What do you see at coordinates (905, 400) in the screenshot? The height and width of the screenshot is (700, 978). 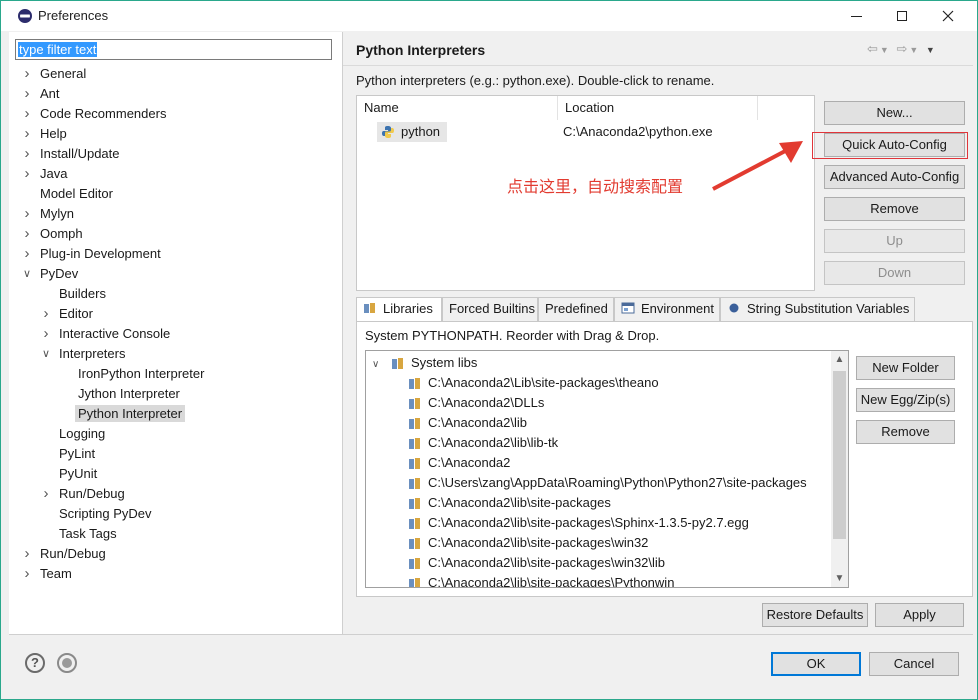 I see `new-egg-zip-button: New Egg/Zip(s)` at bounding box center [905, 400].